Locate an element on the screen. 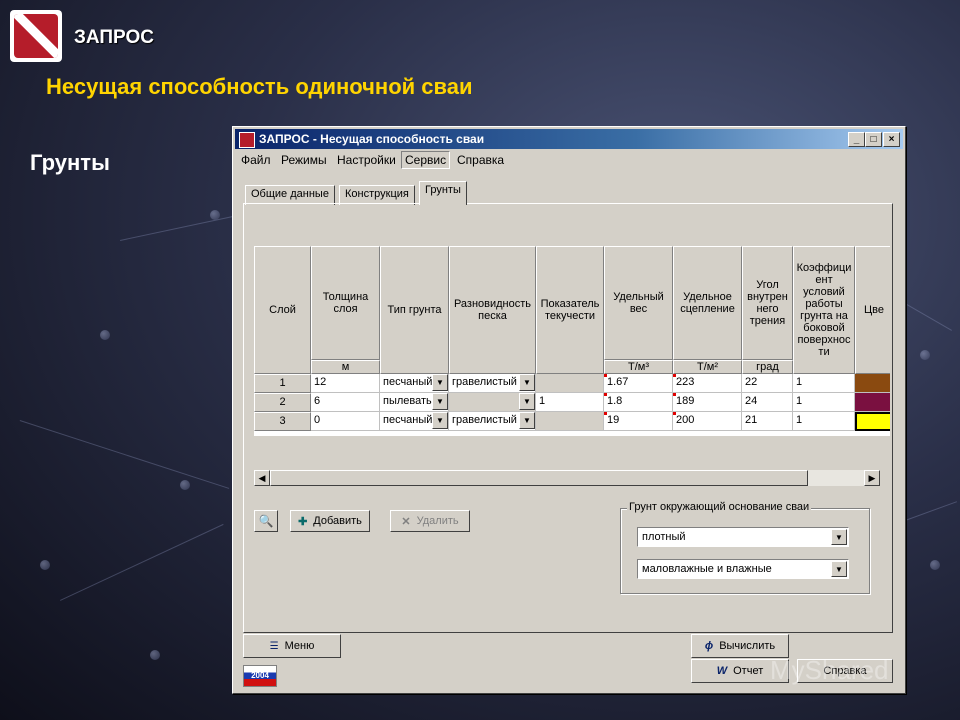  header-fluidity: Показатель текучести is located at coordinates (570, 310).